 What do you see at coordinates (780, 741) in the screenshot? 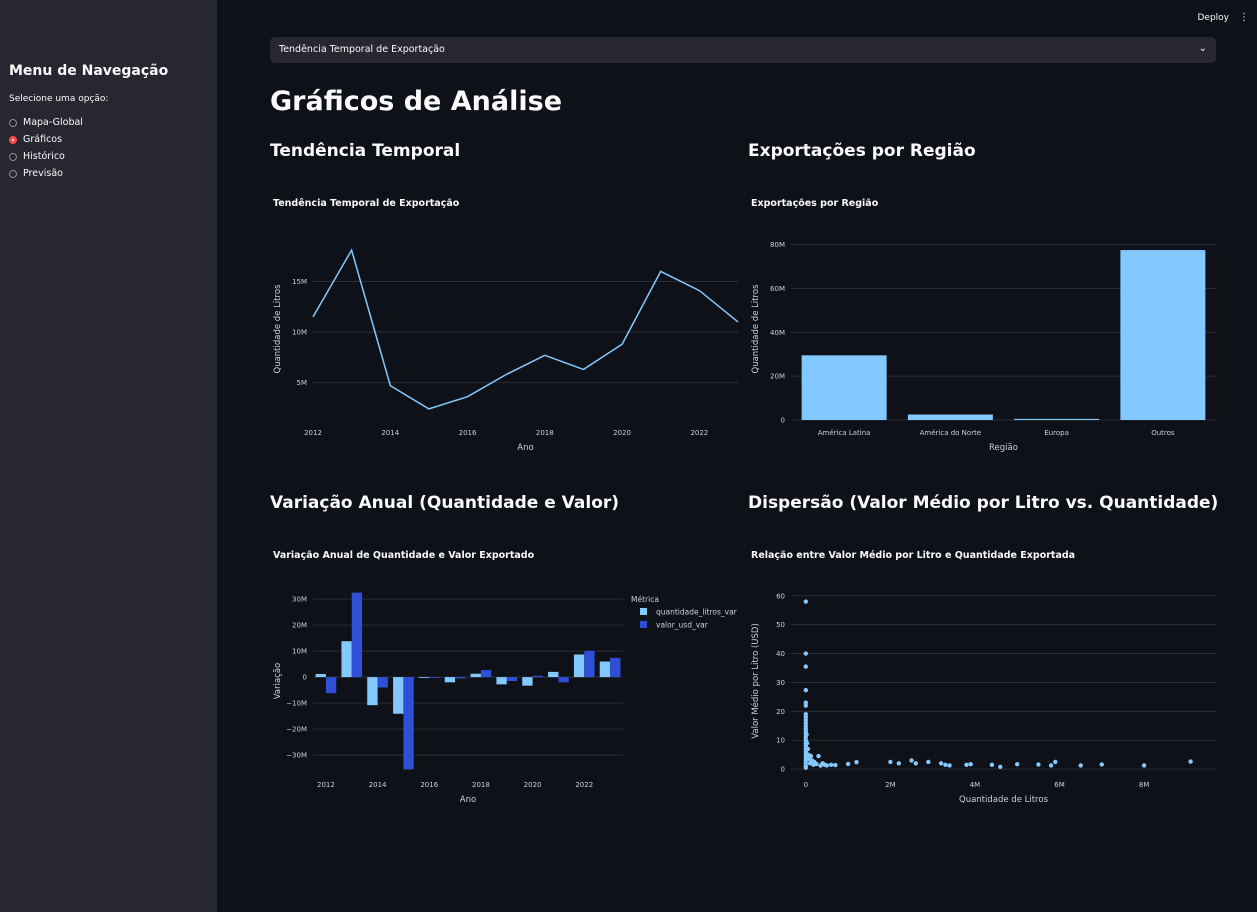
I see `y-tick-label: 10` at bounding box center [780, 741].